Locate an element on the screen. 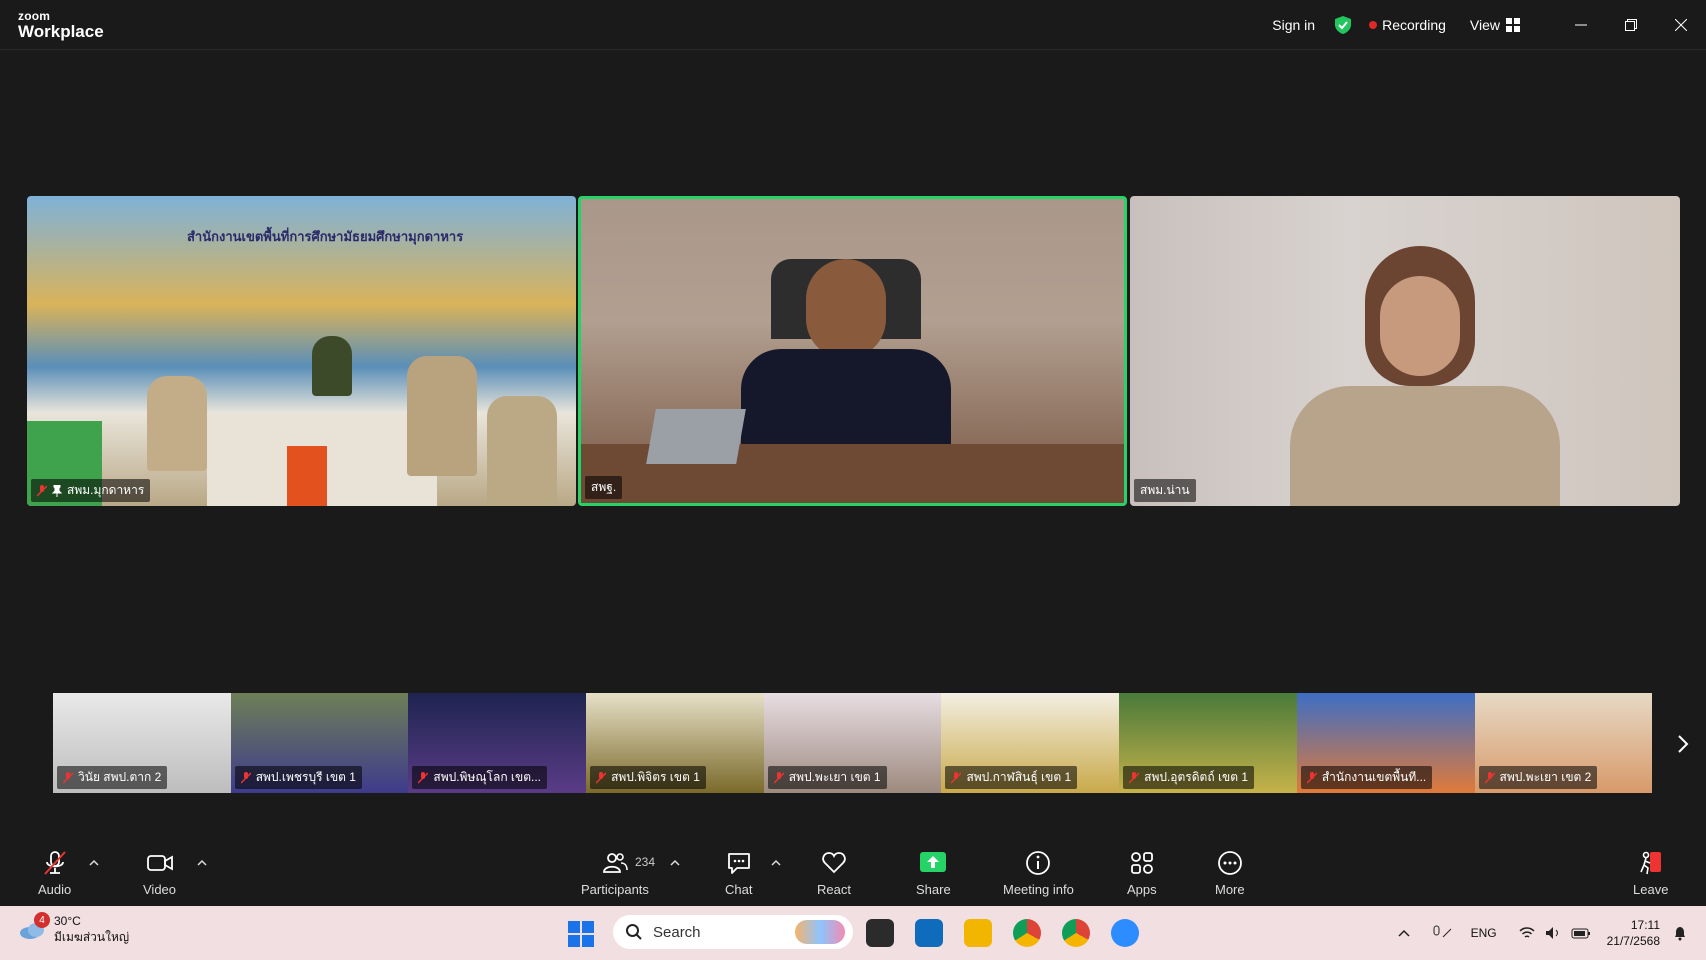 This screenshot has height=960, width=1706. participant-name: สพป.พะเยา เขต 2 is located at coordinates (1545, 777).